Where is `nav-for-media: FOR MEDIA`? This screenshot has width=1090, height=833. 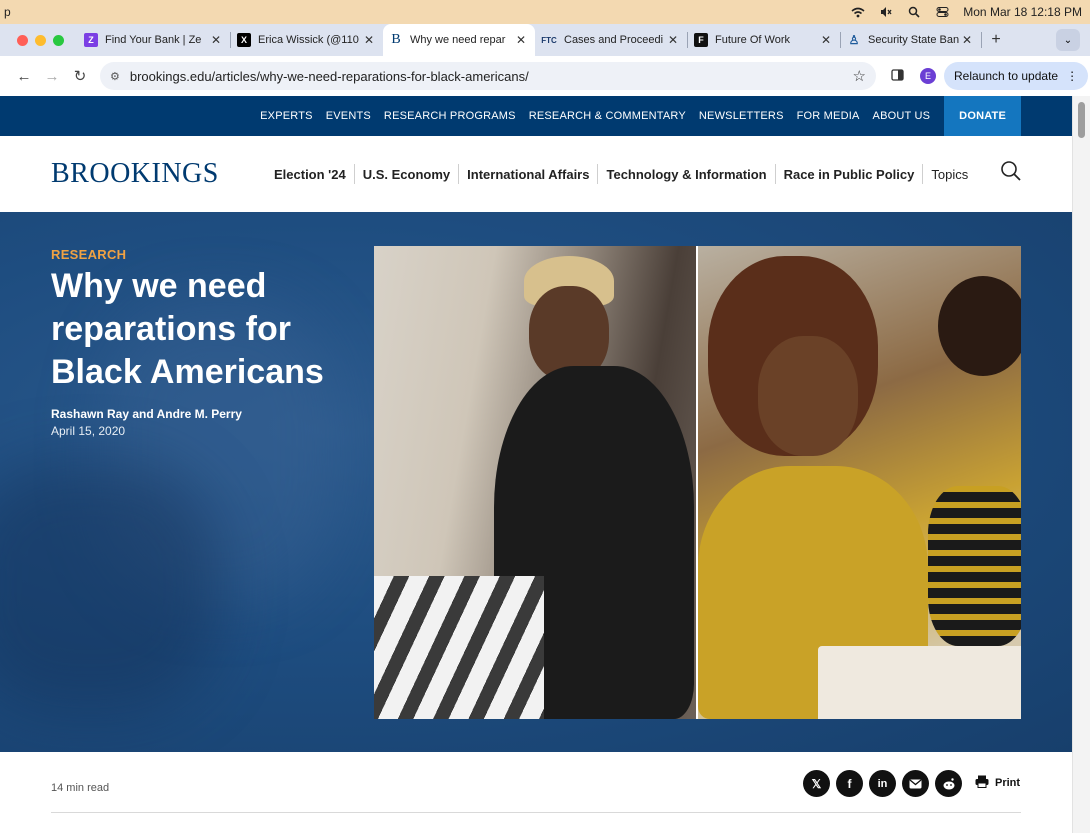
nav-for-media: FOR MEDIA is located at coordinates (828, 116).